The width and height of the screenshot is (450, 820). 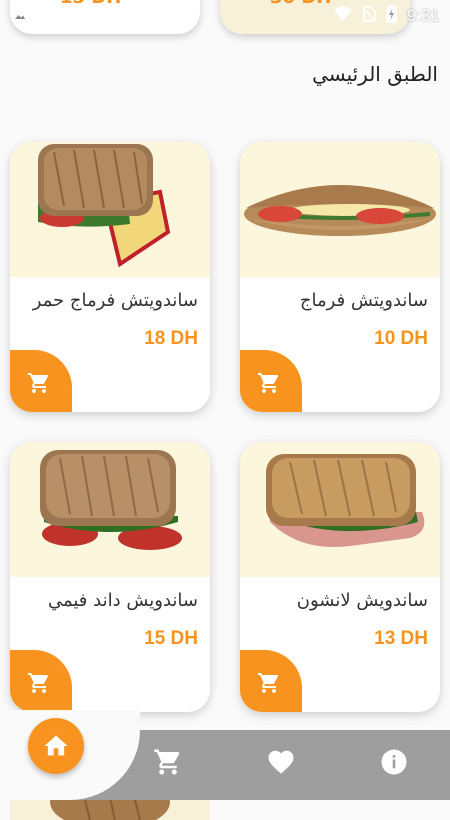 I want to click on home-button, so click(x=56, y=746).